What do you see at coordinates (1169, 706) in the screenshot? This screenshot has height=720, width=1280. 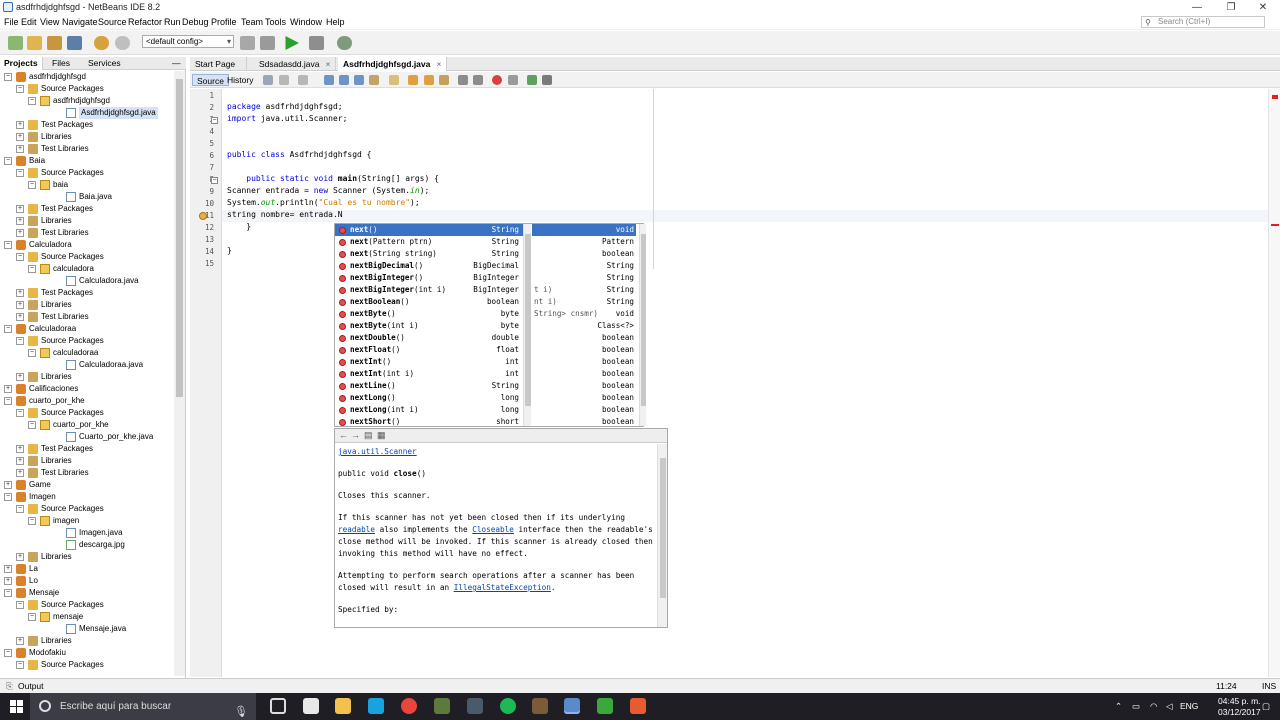 I see `volume-icon: ◁` at bounding box center [1169, 706].